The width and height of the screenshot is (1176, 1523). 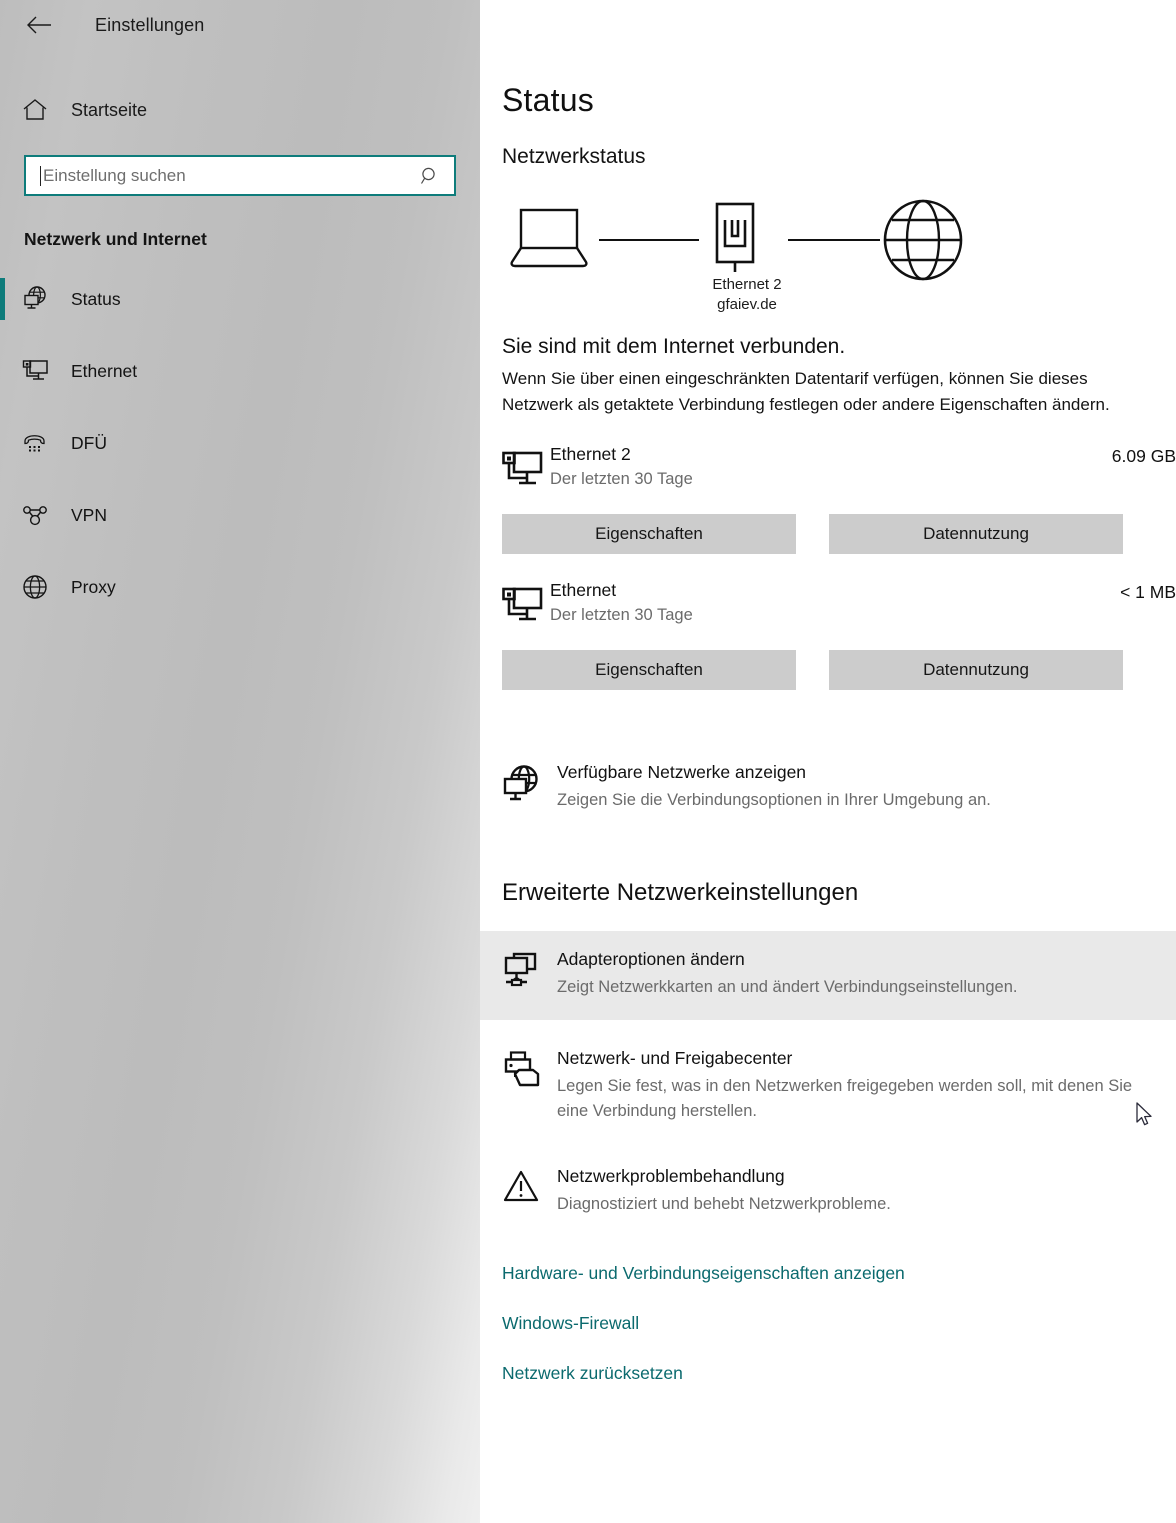 I want to click on adapter-header: Ethernet Der letzten 30 Tage < 1 MB, so click(x=839, y=604).